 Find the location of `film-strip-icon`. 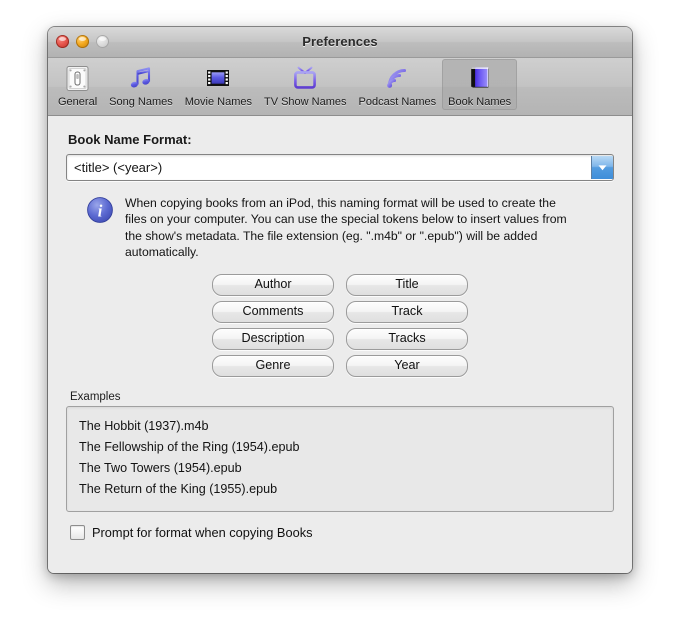

film-strip-icon is located at coordinates (218, 78).